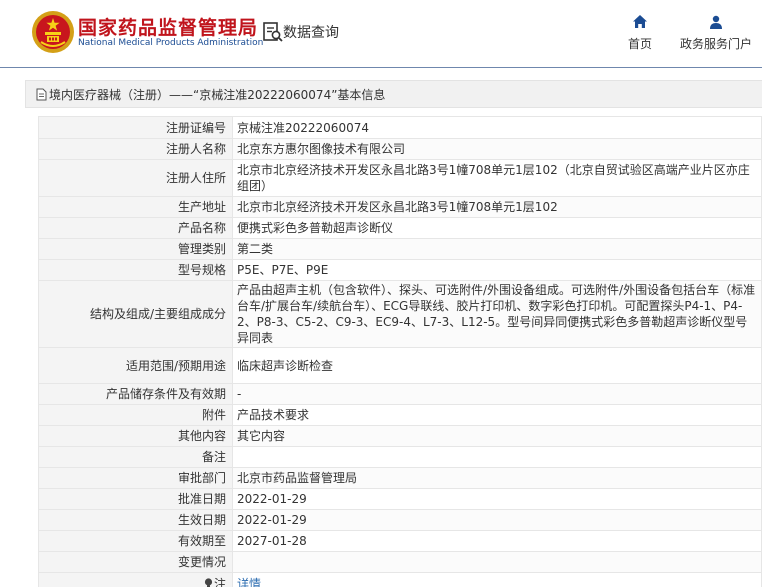  Describe the element at coordinates (135, 562) in the screenshot. I see `field-label: 变更情况` at that location.